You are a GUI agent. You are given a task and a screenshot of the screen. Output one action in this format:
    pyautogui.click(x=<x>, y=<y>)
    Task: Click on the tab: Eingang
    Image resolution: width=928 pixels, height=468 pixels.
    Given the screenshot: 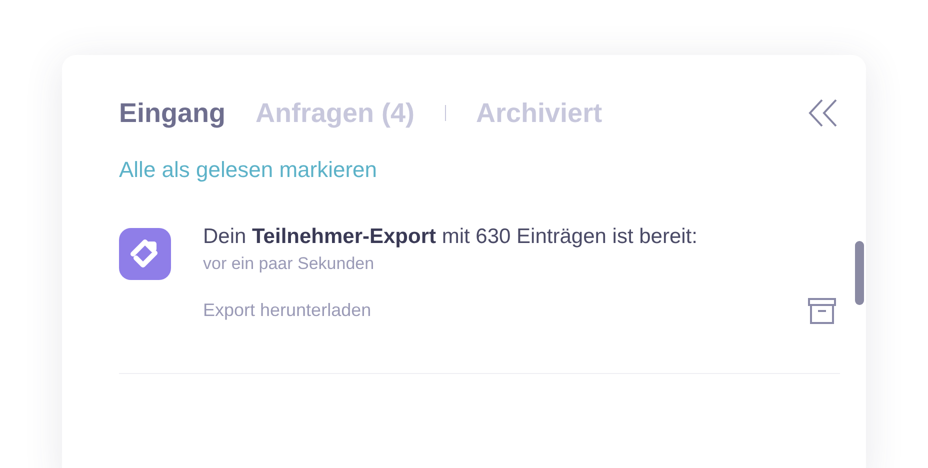 What is the action you would take?
    pyautogui.click(x=172, y=113)
    